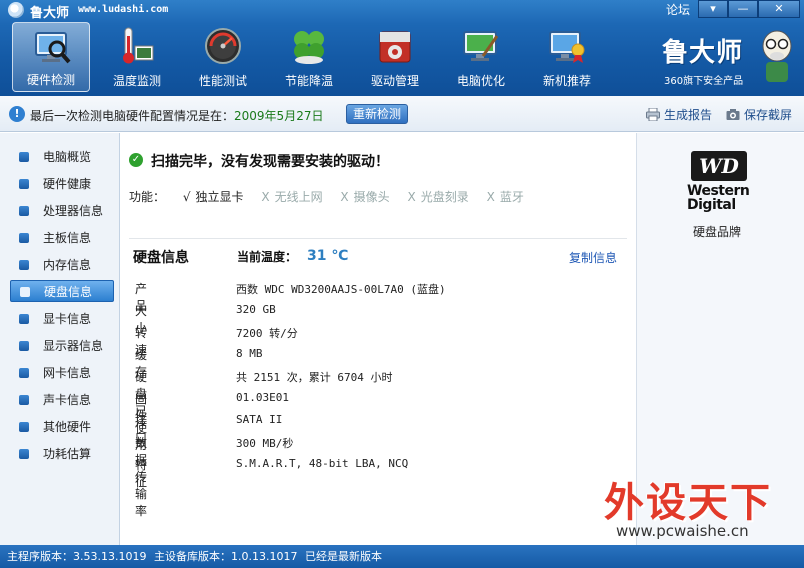 This screenshot has height=568, width=804. What do you see at coordinates (309, 57) in the screenshot?
I see `tool-energy-saving: 节能降温` at bounding box center [309, 57].